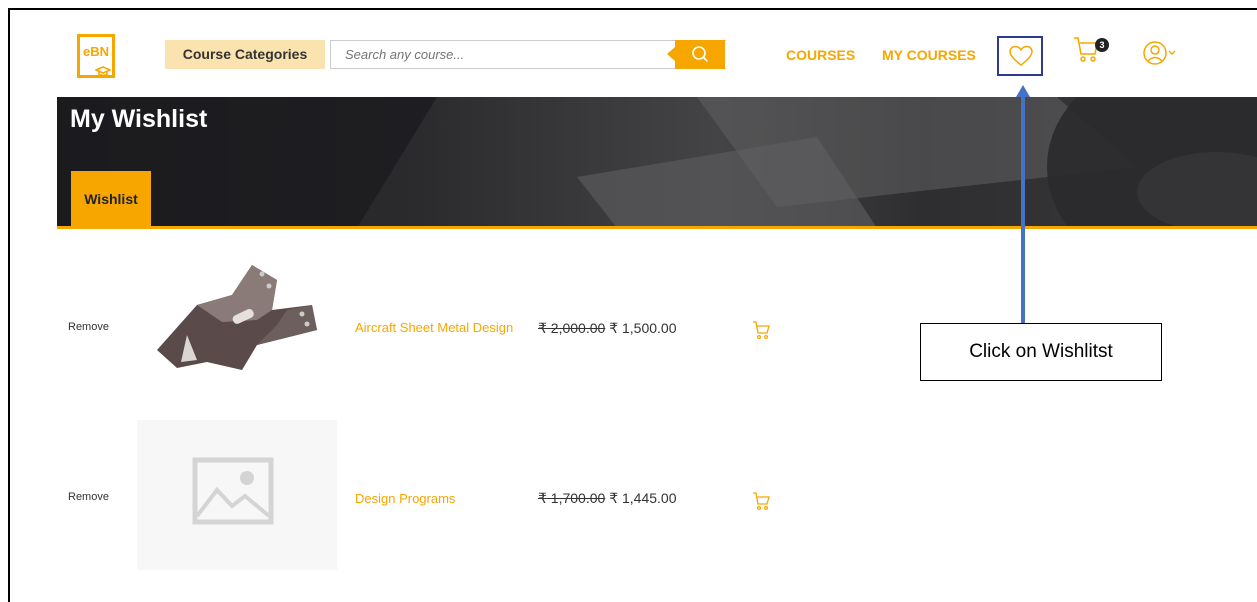 This screenshot has height=602, width=1257. I want to click on heart-icon, so click(1021, 55).